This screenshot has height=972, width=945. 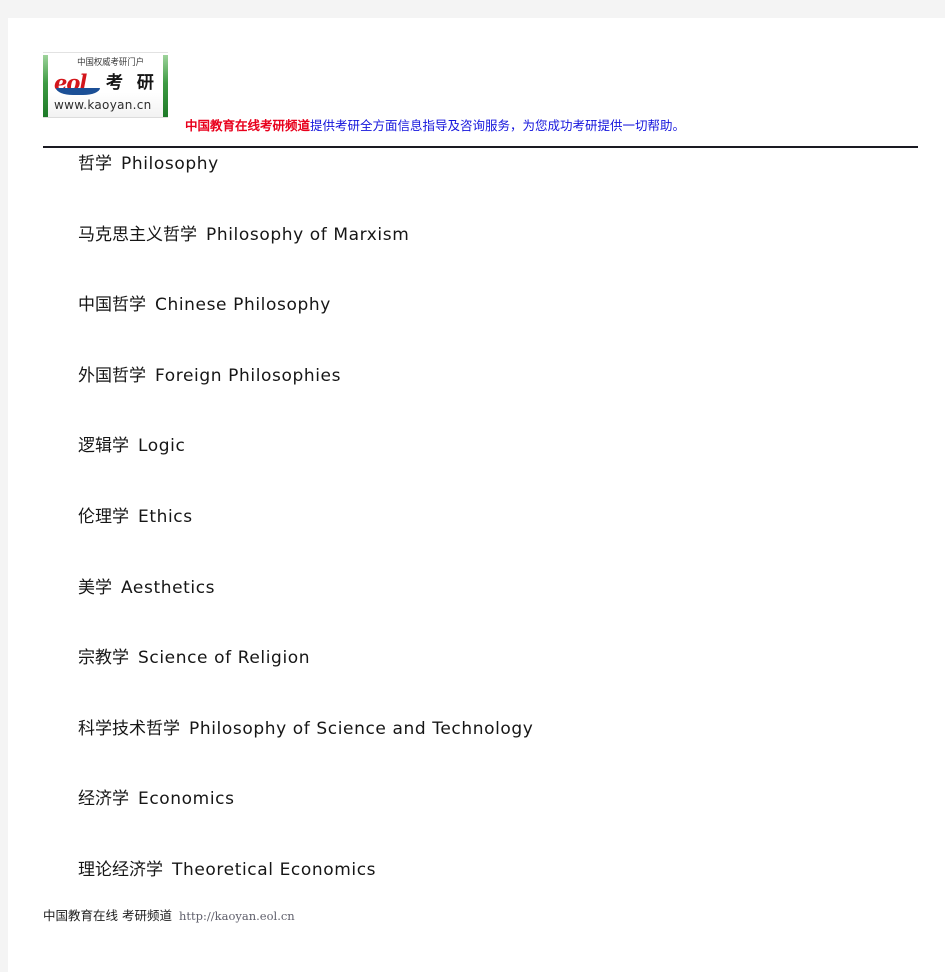 I want to click on list-item: 伦理学 Ethics, so click(x=476, y=517).